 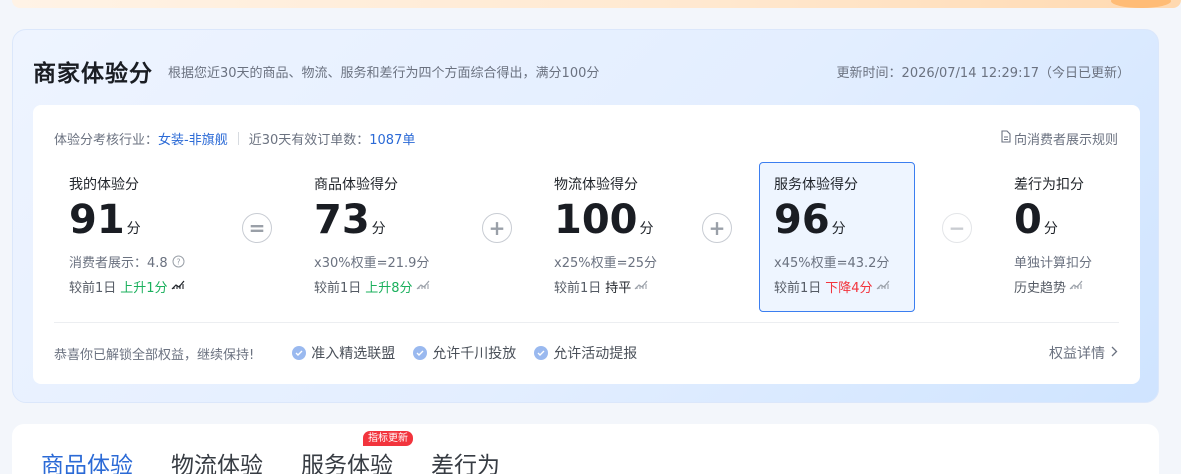 I want to click on unlock-message: 恭喜你已解锁全部权益，继续保持!, so click(x=154, y=355).